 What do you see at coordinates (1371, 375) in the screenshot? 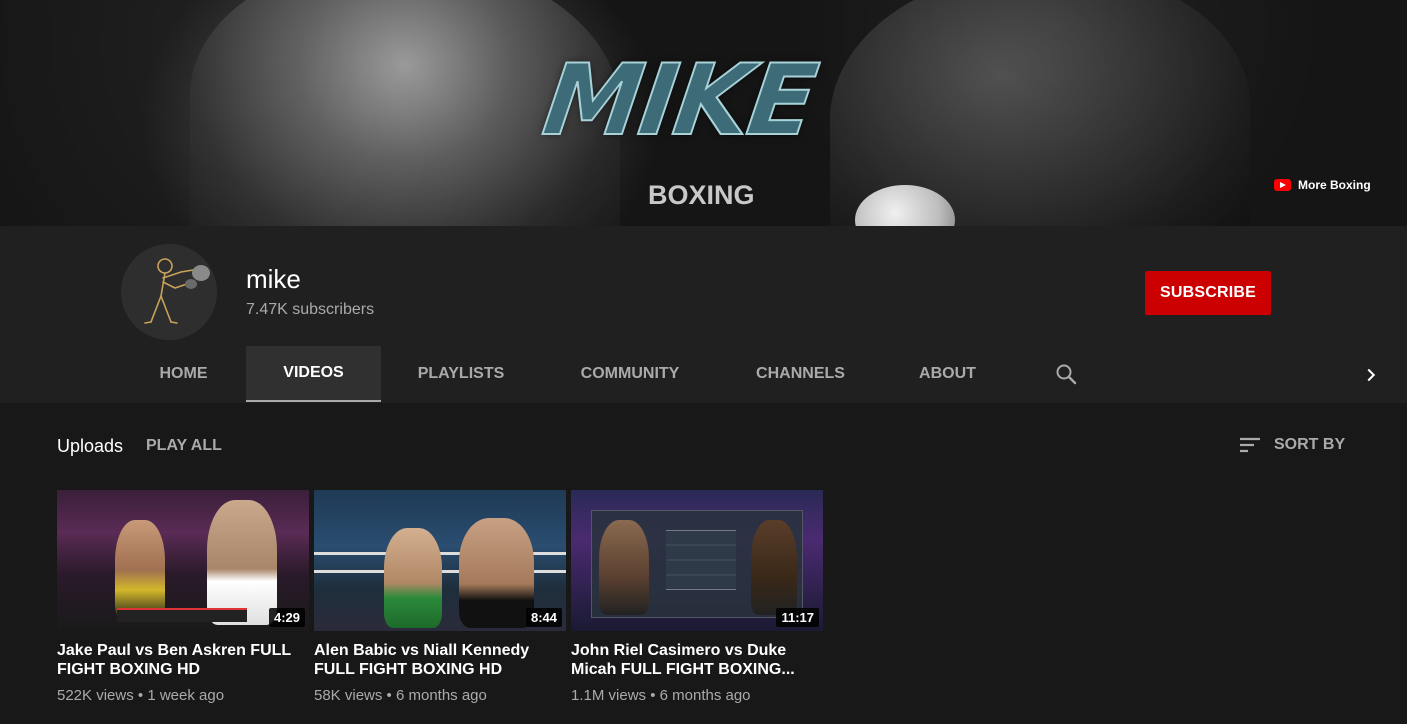
I see `chevron-right-icon` at bounding box center [1371, 375].